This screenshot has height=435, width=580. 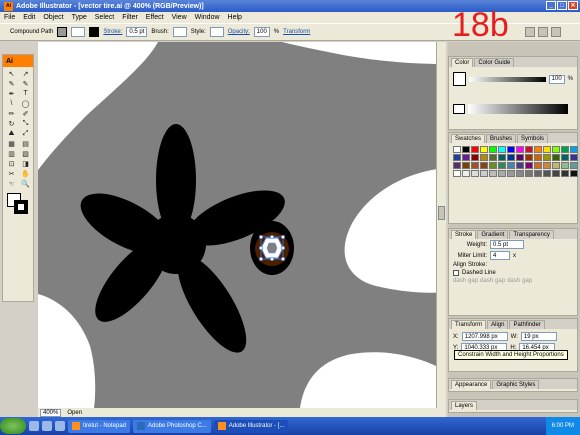 What do you see at coordinates (516, 384) in the screenshot?
I see `tab-graphic-styles: Graphic Styles` at bounding box center [516, 384].